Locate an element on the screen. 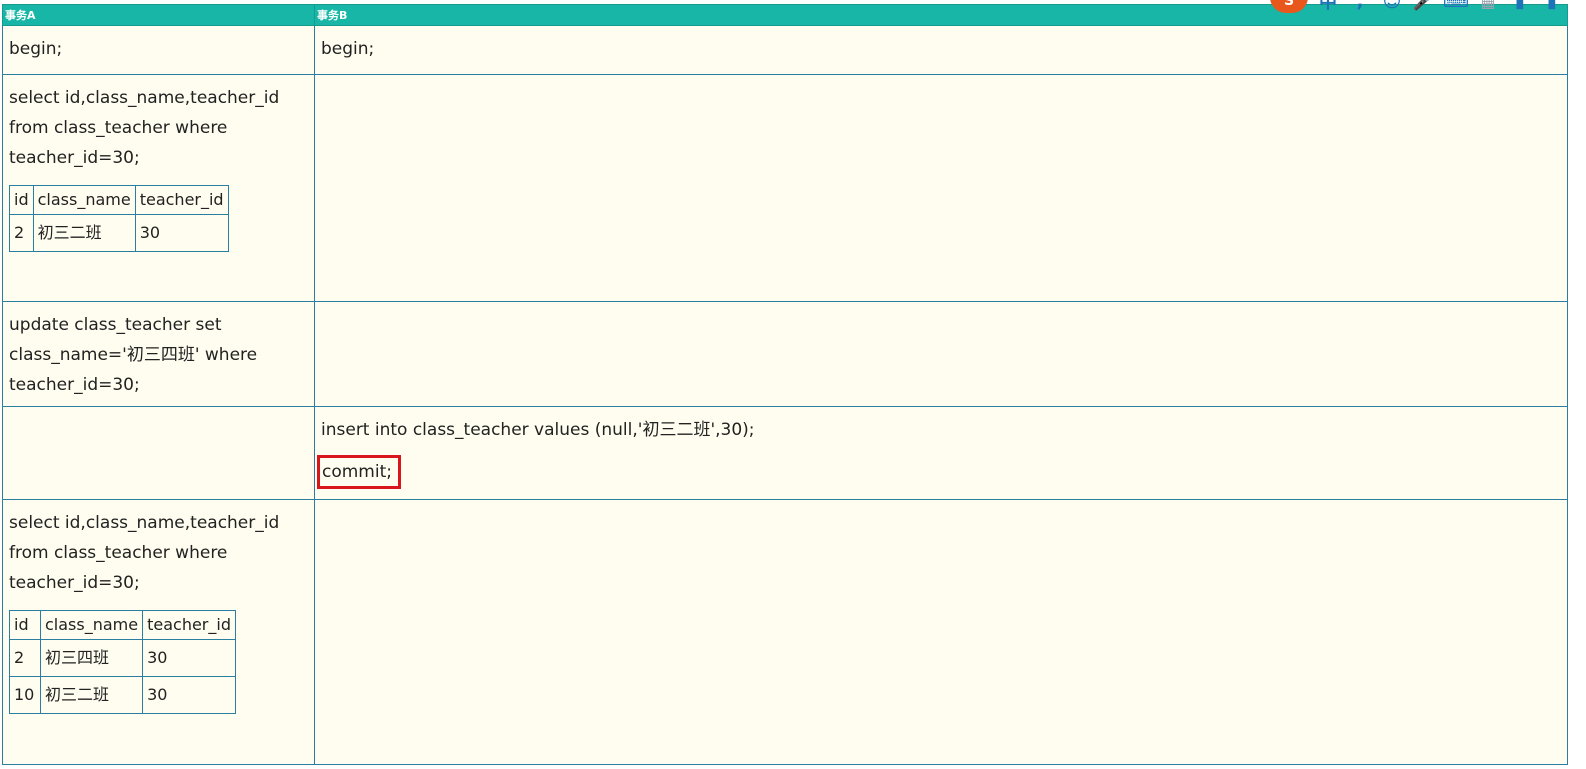 Image resolution: width=1586 pixels, height=769 pixels. cell-b-empty is located at coordinates (941, 354).